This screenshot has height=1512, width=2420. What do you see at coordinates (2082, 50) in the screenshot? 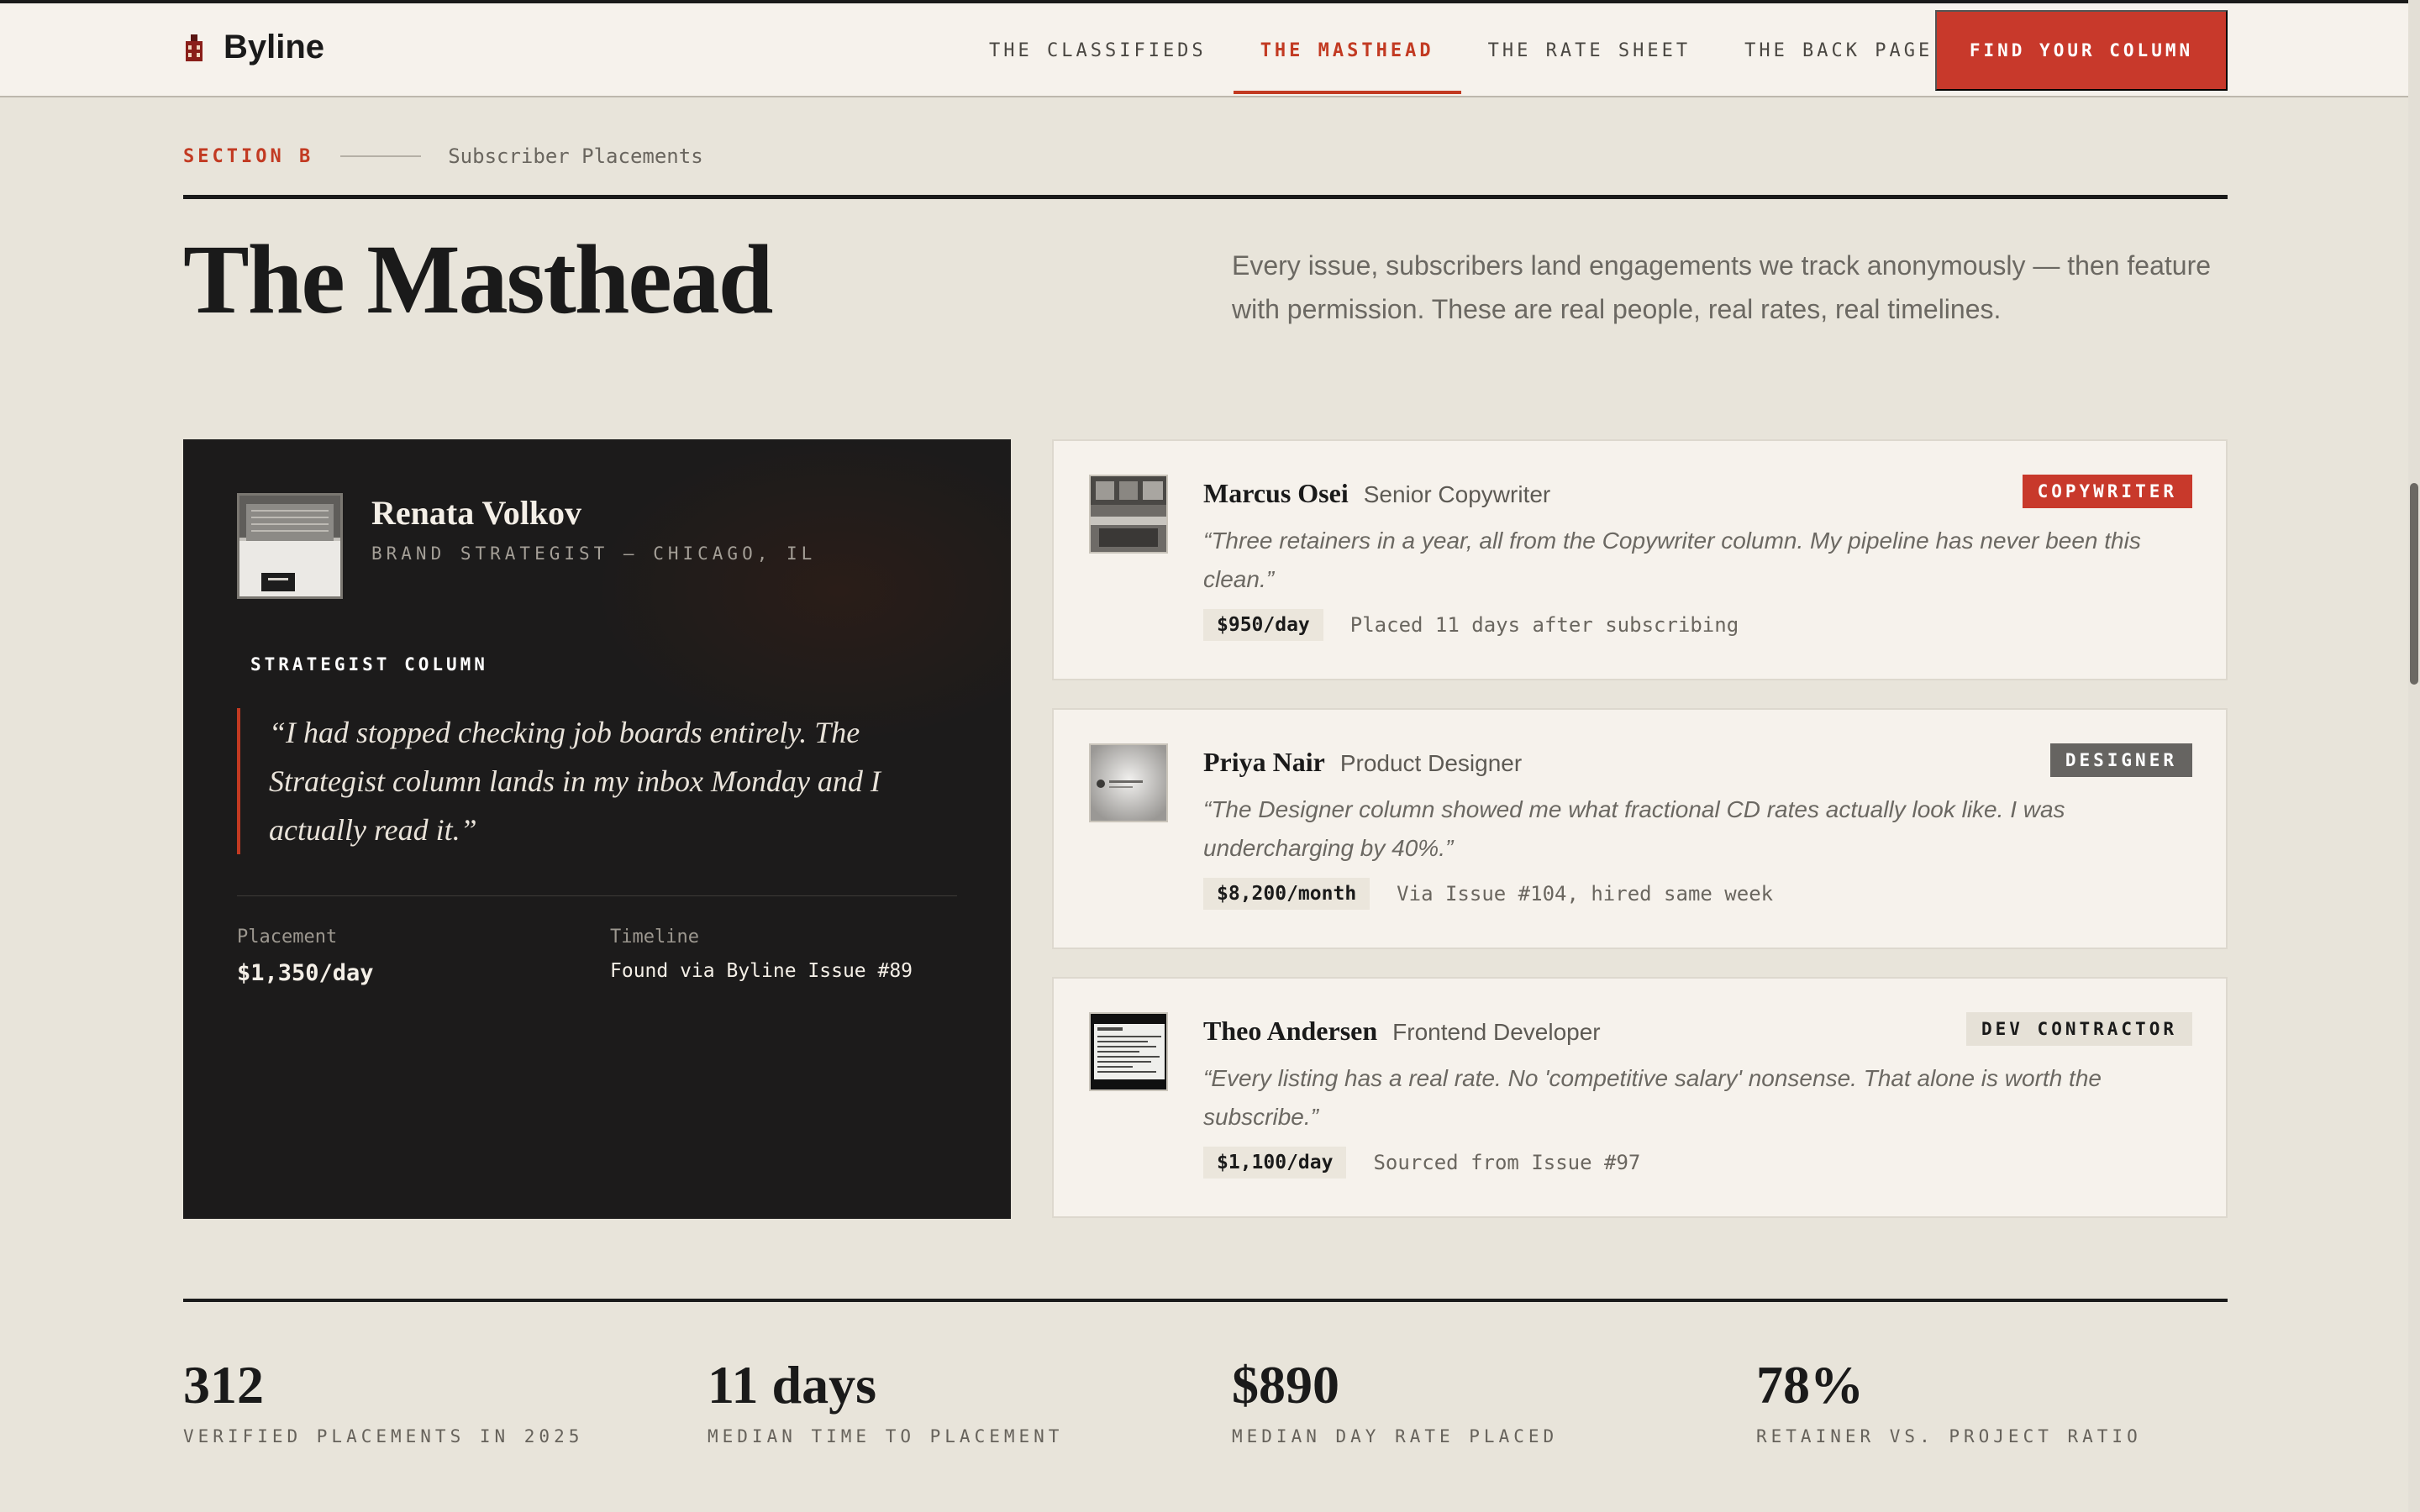
I see `find-your-column-button: FIND YOUR COLUMN` at bounding box center [2082, 50].